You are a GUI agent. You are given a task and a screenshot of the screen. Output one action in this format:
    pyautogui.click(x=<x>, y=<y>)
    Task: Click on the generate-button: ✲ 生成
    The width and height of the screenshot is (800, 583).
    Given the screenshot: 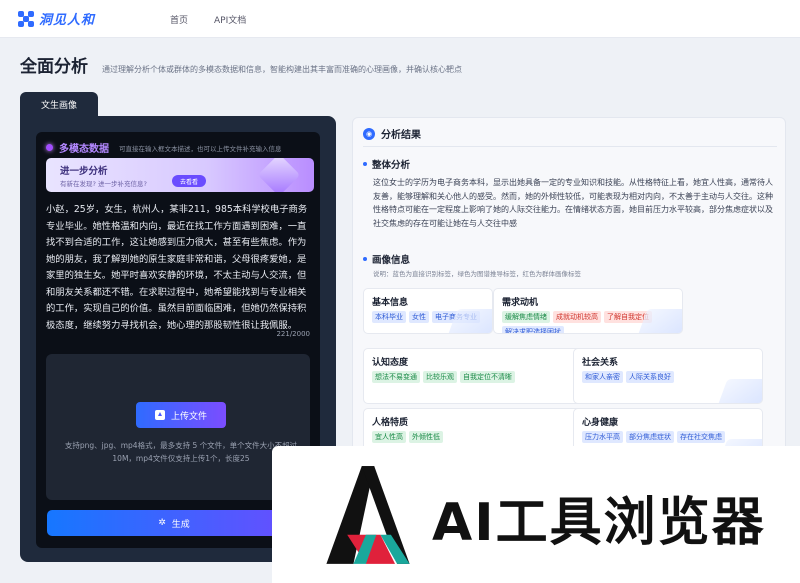 What is the action you would take?
    pyautogui.click(x=174, y=523)
    